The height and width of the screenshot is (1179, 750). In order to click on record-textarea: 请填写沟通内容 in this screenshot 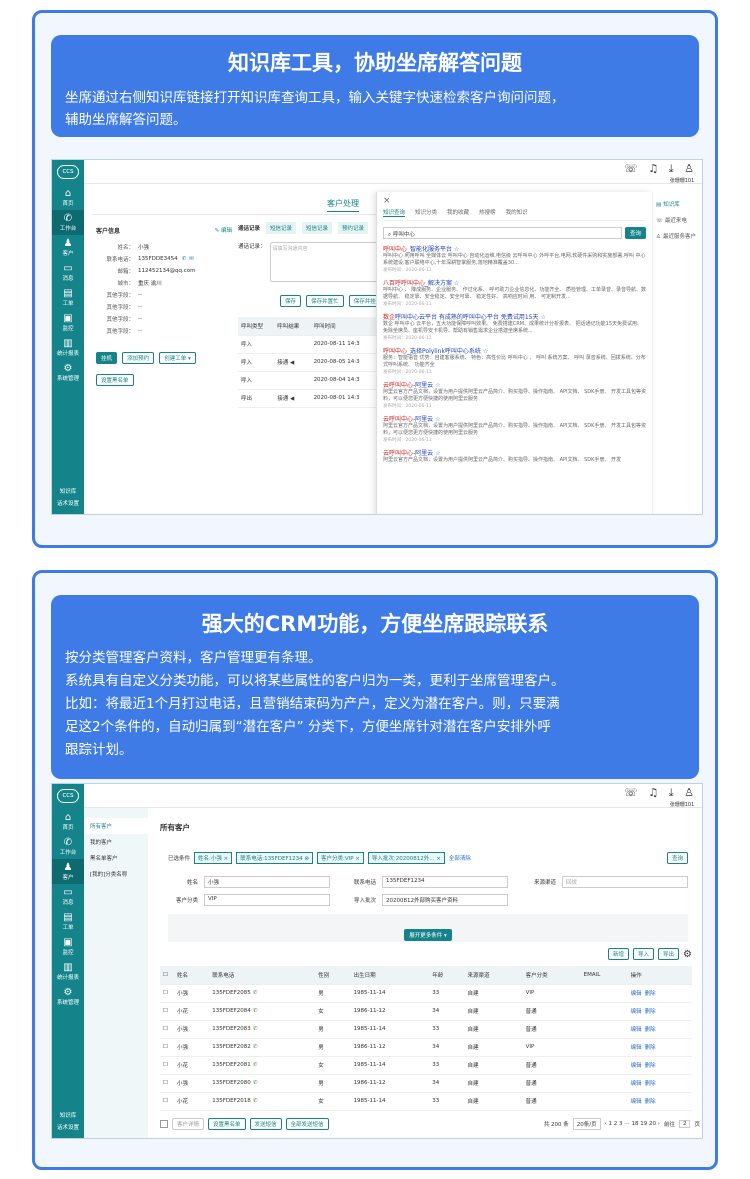, I will do `click(323, 262)`.